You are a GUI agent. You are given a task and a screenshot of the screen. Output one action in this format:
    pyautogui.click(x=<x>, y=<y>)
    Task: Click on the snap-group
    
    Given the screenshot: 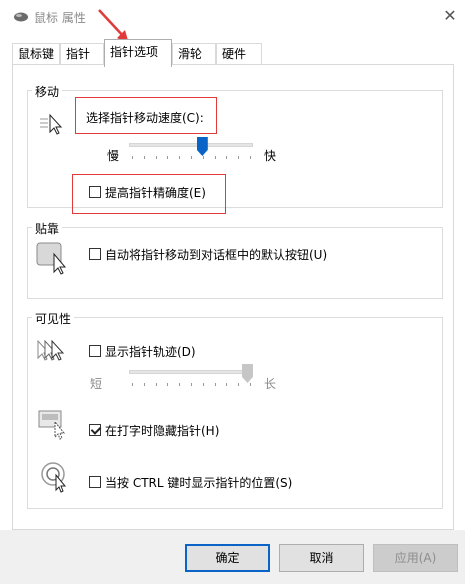 What is the action you would take?
    pyautogui.click(x=235, y=263)
    